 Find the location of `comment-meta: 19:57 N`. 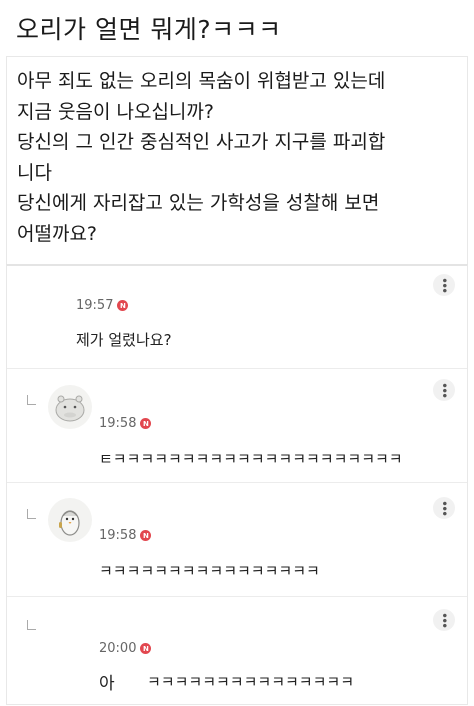

comment-meta: 19:57 N is located at coordinates (102, 305).